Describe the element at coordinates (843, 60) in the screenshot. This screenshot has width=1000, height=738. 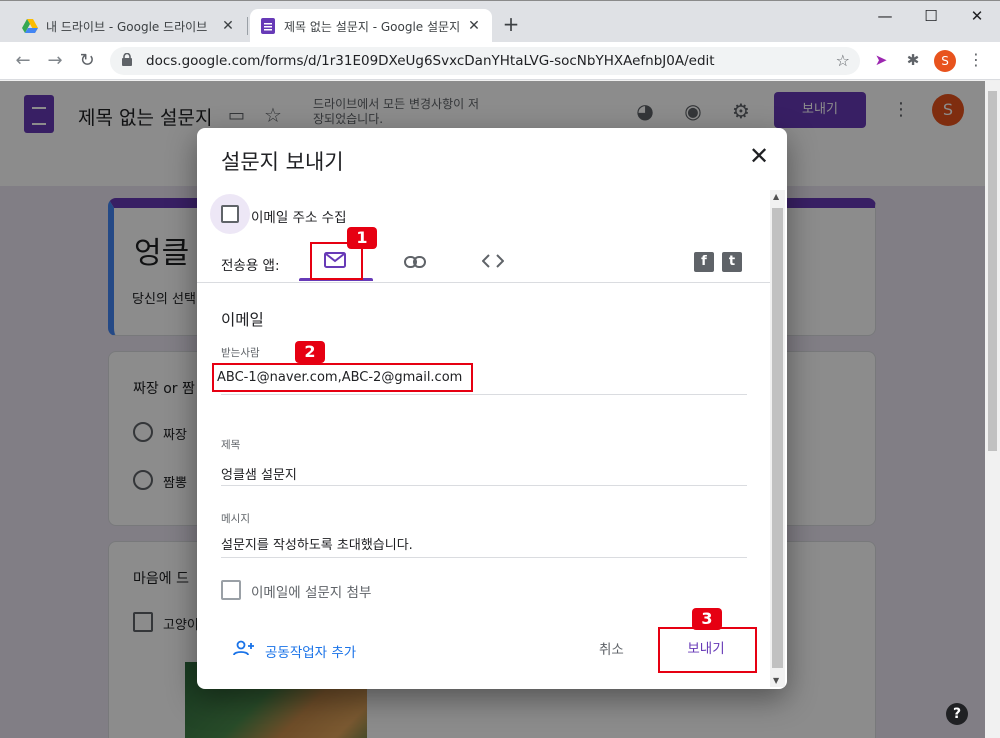
I see `bookmark-star-icon: ☆` at that location.